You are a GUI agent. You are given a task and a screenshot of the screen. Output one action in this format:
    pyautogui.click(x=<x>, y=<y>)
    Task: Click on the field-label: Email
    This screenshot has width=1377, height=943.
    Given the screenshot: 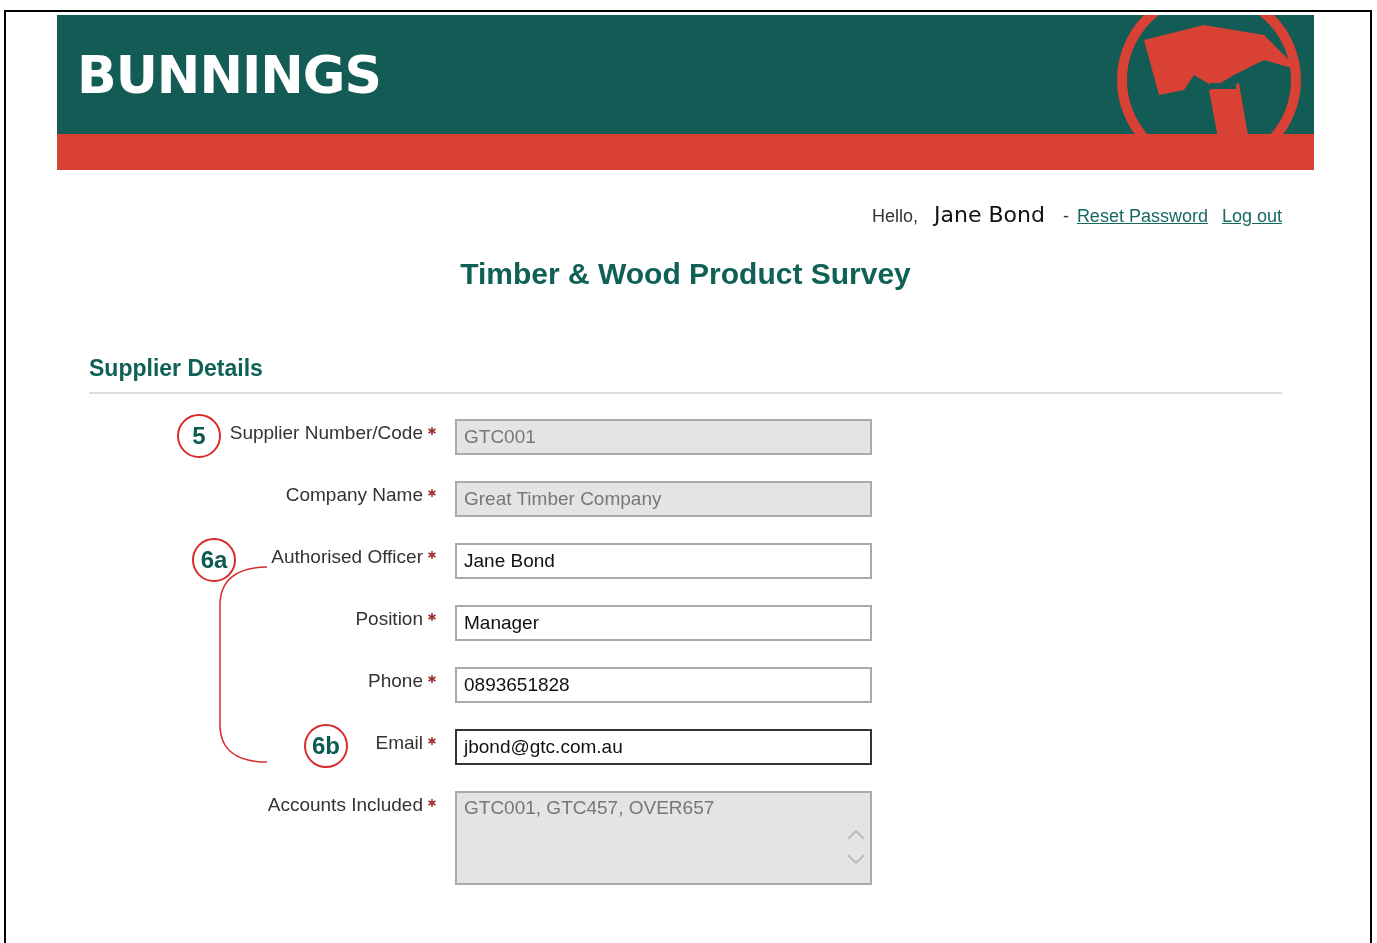 What is the action you would take?
    pyautogui.click(x=399, y=743)
    